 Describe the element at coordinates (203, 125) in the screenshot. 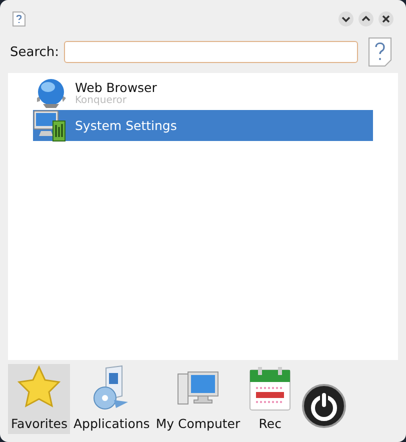

I see `menu-item: System Settings` at that location.